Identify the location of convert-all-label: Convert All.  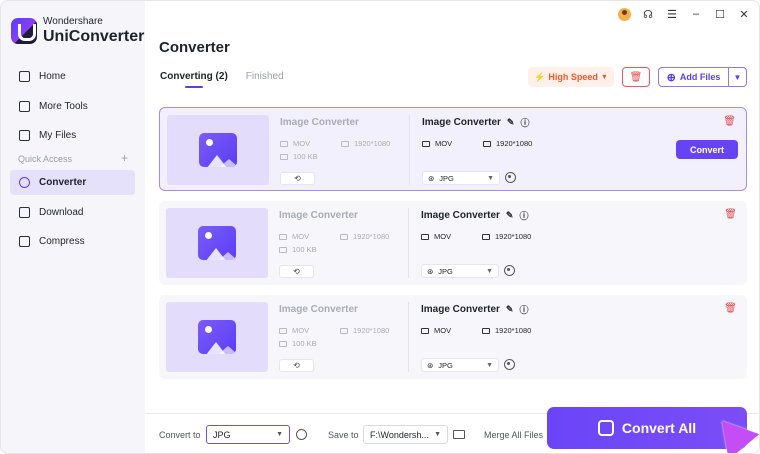
(659, 428).